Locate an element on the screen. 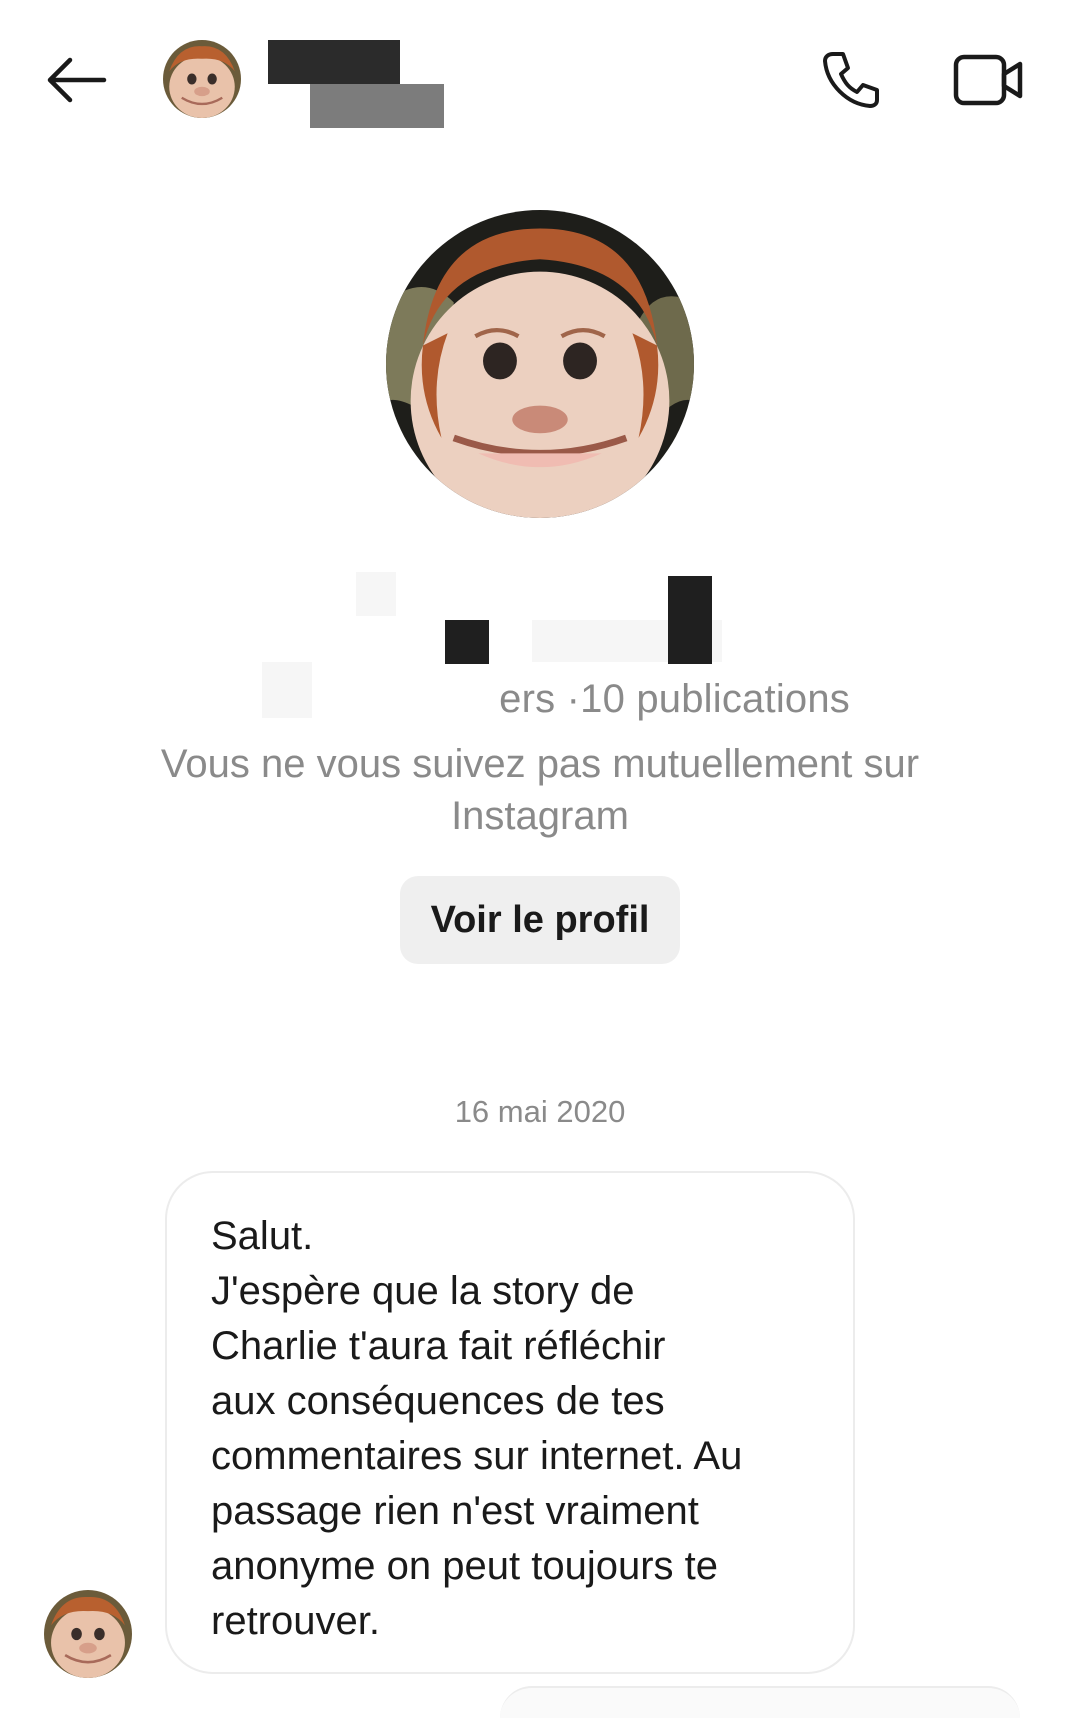 This screenshot has width=1080, height=1718. date-separator: 16 mai 2020 is located at coordinates (540, 1111).